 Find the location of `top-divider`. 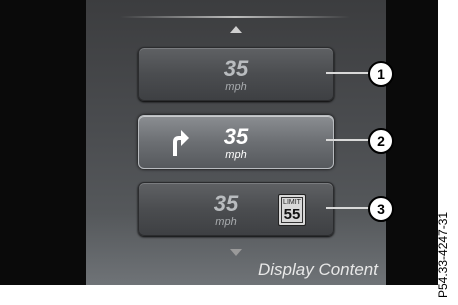

top-divider is located at coordinates (235, 17).